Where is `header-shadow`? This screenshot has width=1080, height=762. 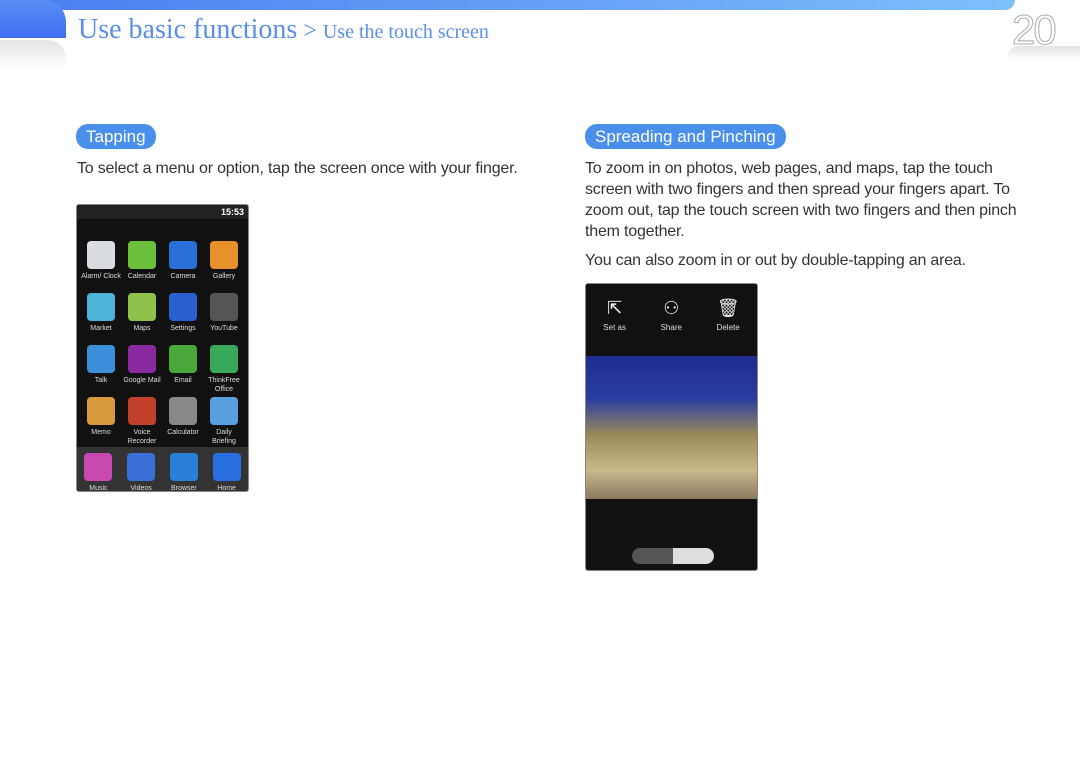
header-shadow is located at coordinates (33, 55).